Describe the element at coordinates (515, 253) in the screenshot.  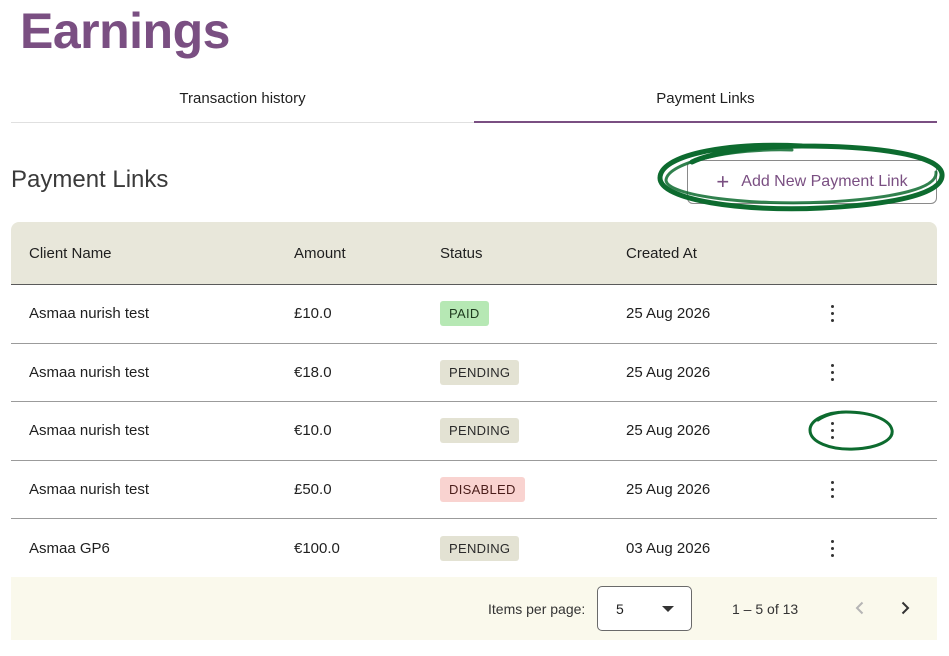
I see `header-status: Status` at that location.